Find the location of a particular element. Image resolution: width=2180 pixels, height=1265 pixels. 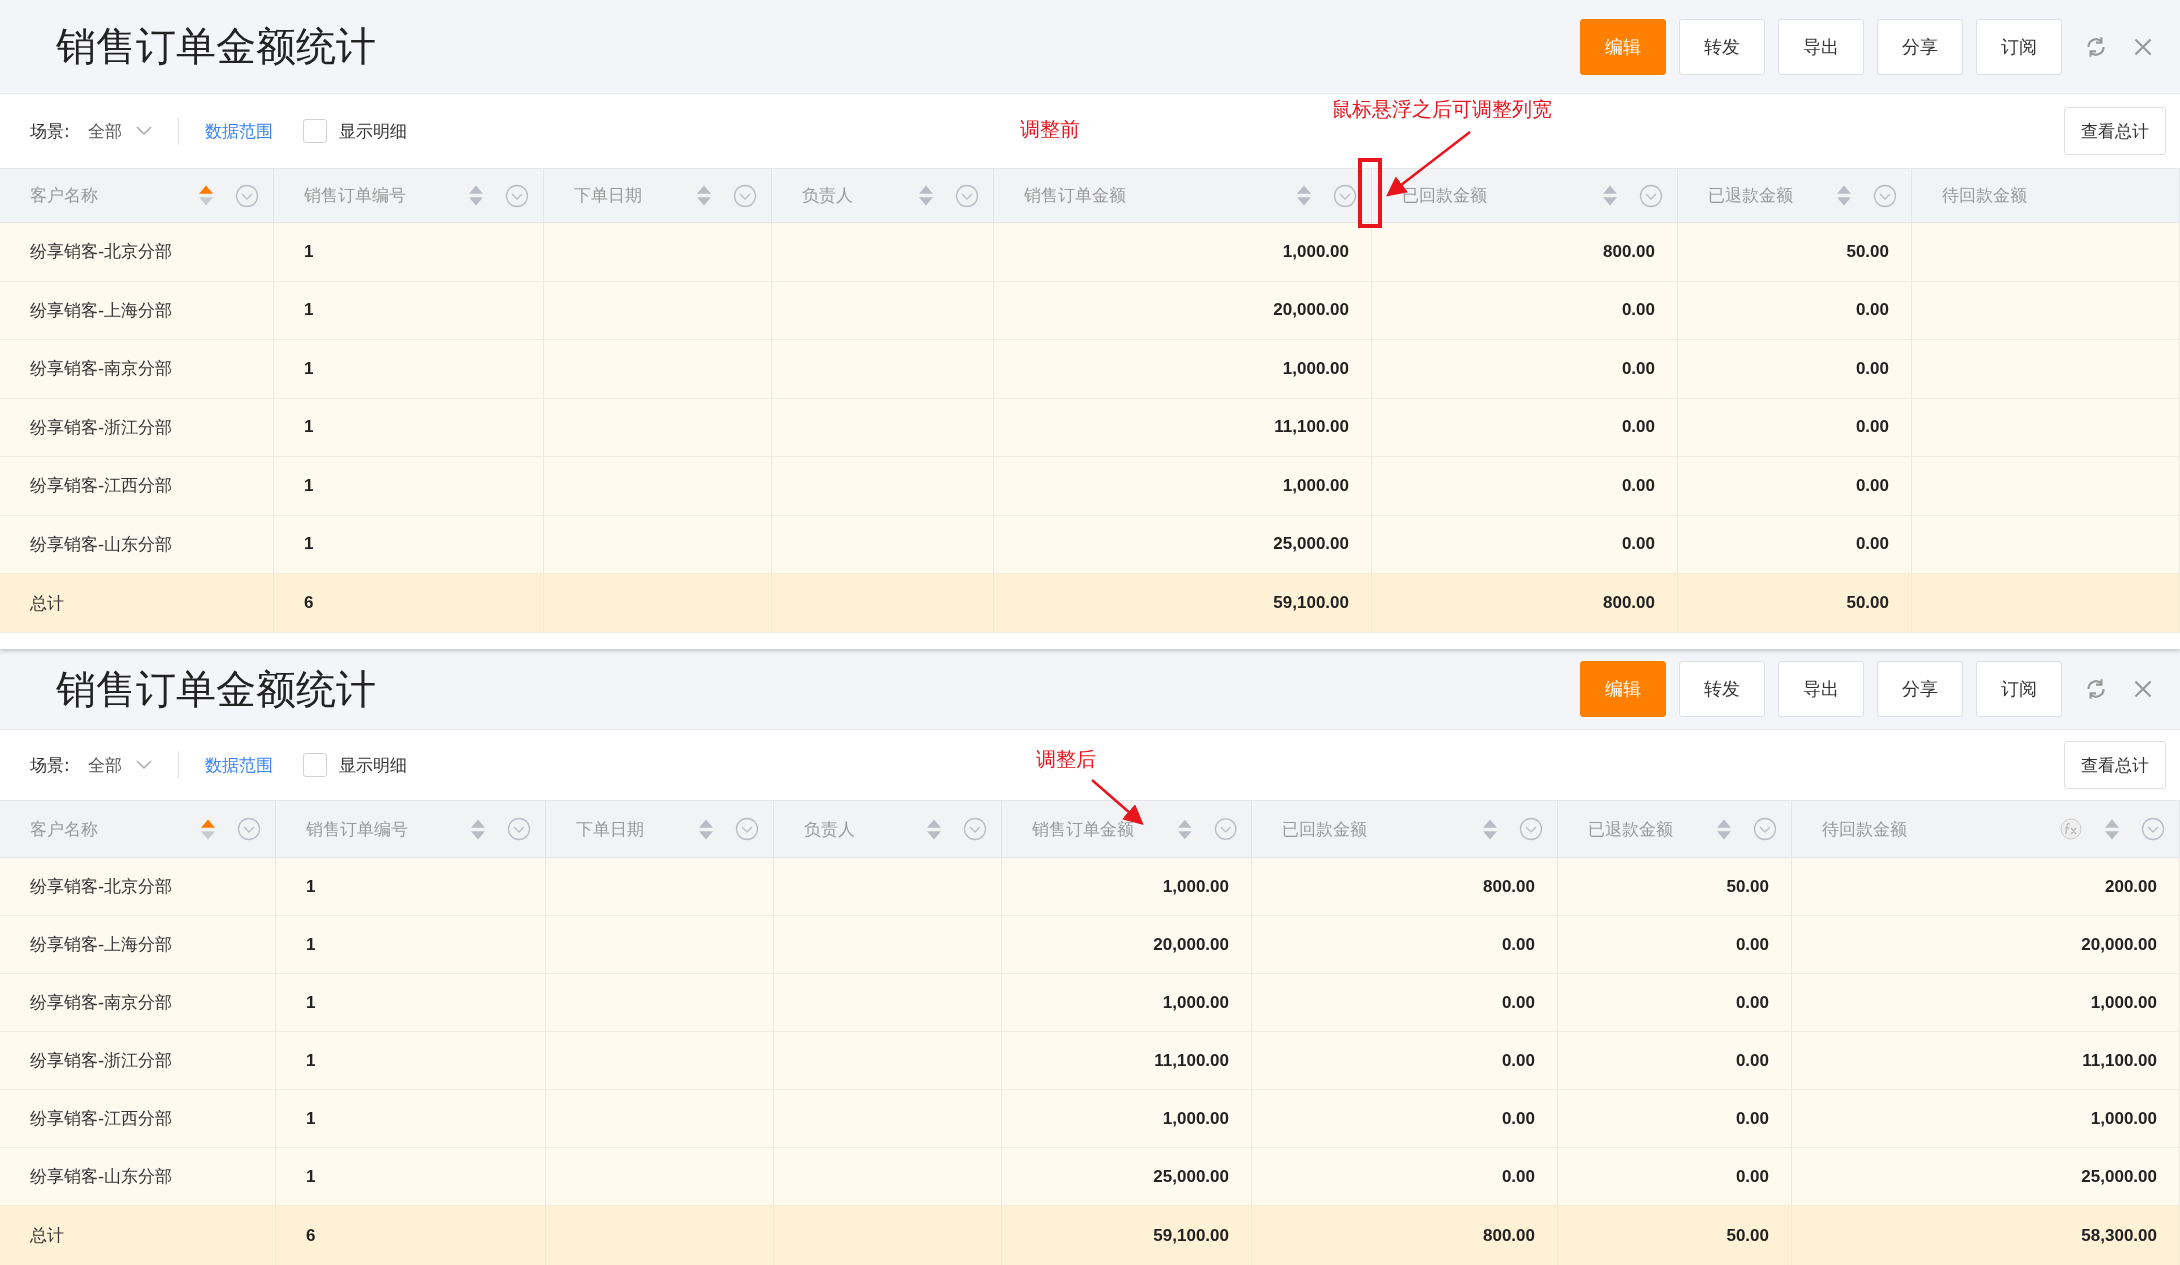

table-cell: 纷享销客-江西分部 is located at coordinates (137, 486).